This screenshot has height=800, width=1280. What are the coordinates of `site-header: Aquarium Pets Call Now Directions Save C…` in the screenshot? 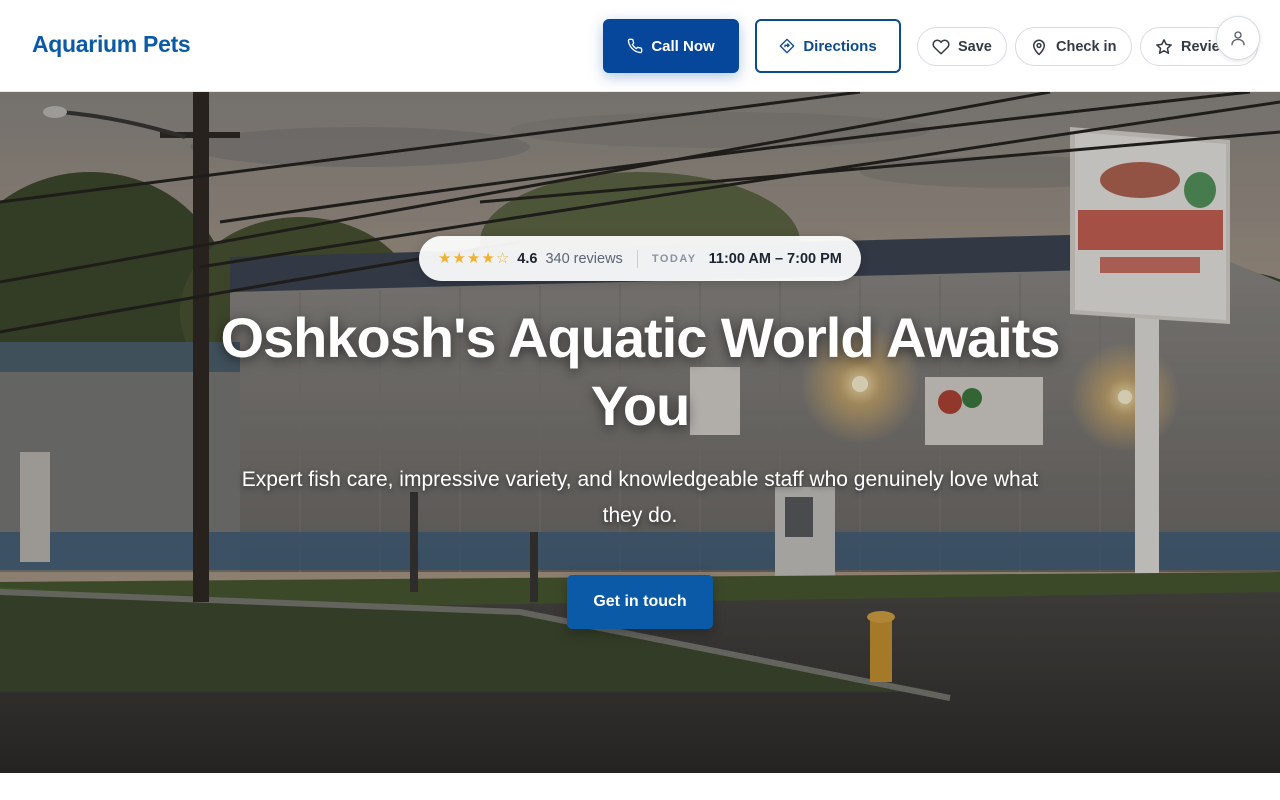 It's located at (640, 46).